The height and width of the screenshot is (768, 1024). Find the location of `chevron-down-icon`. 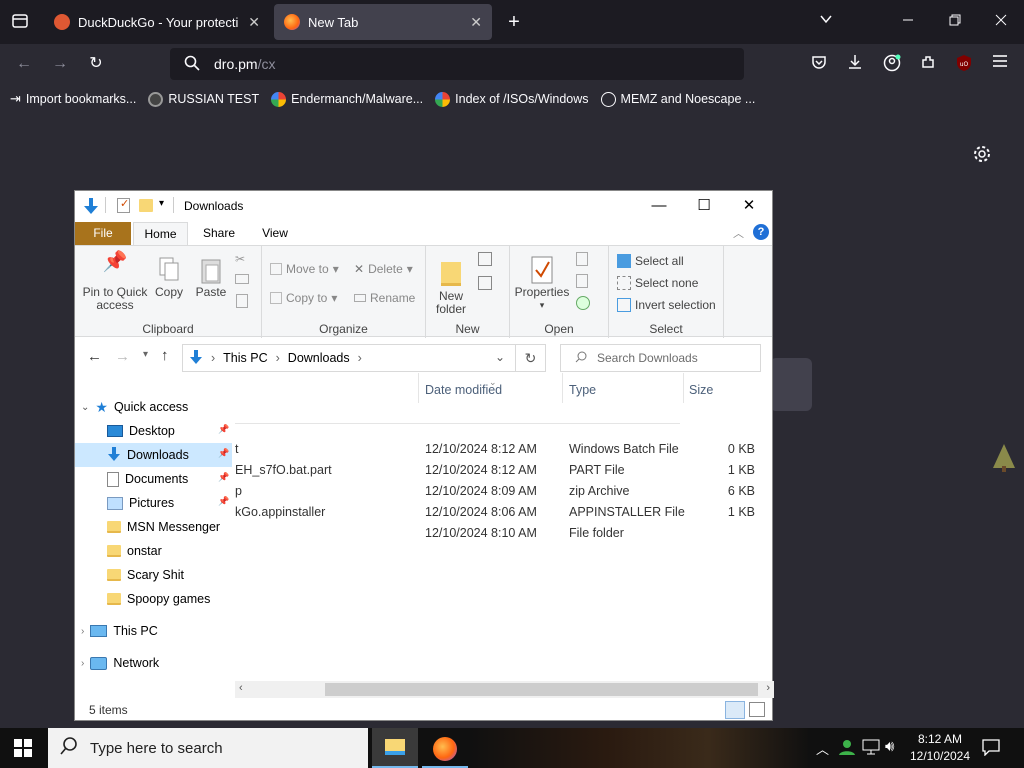

chevron-down-icon is located at coordinates (826, 22).